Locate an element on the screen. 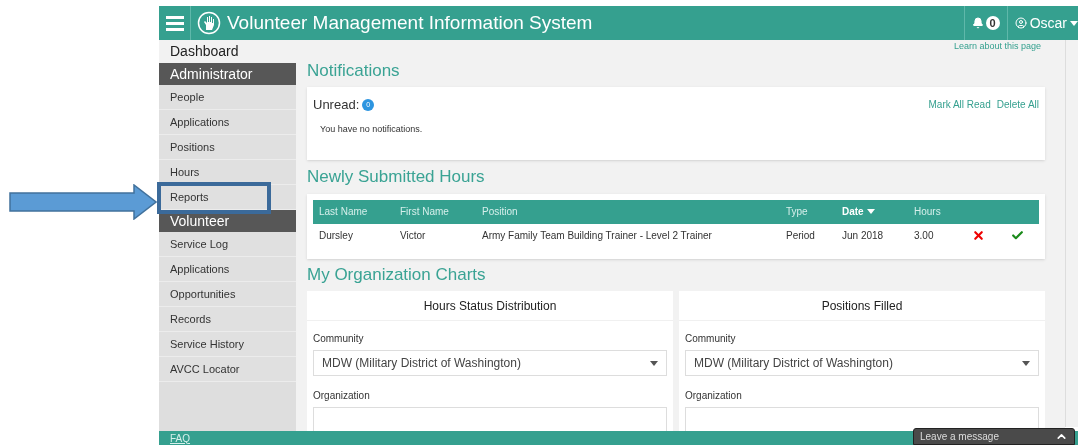 The image size is (1078, 445). section-title: Newly Submitted Hours is located at coordinates (396, 177).